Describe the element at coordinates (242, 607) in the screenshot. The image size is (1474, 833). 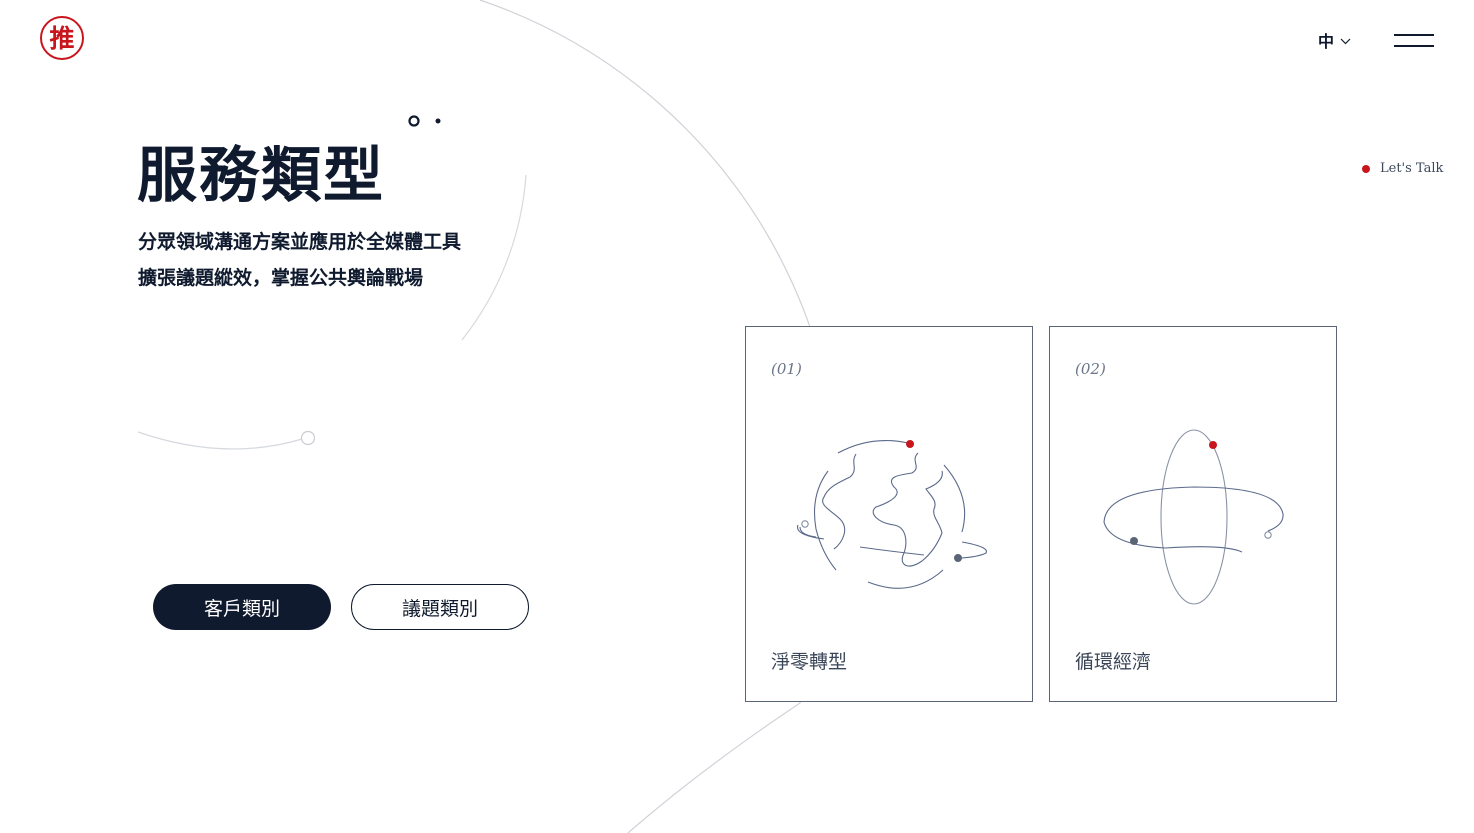
I see `tab-client-category: 客戶類別` at that location.